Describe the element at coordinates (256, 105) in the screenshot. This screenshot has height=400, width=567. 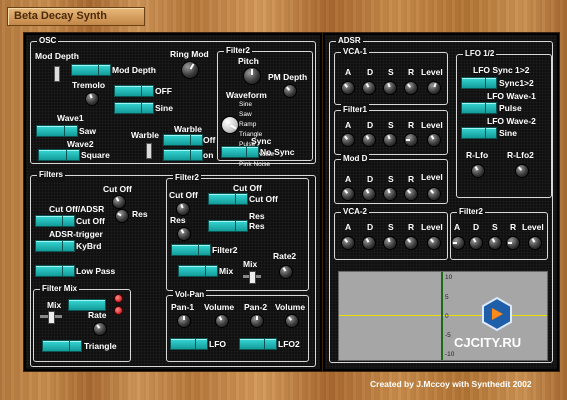
I see `waveform-option: Sine` at that location.